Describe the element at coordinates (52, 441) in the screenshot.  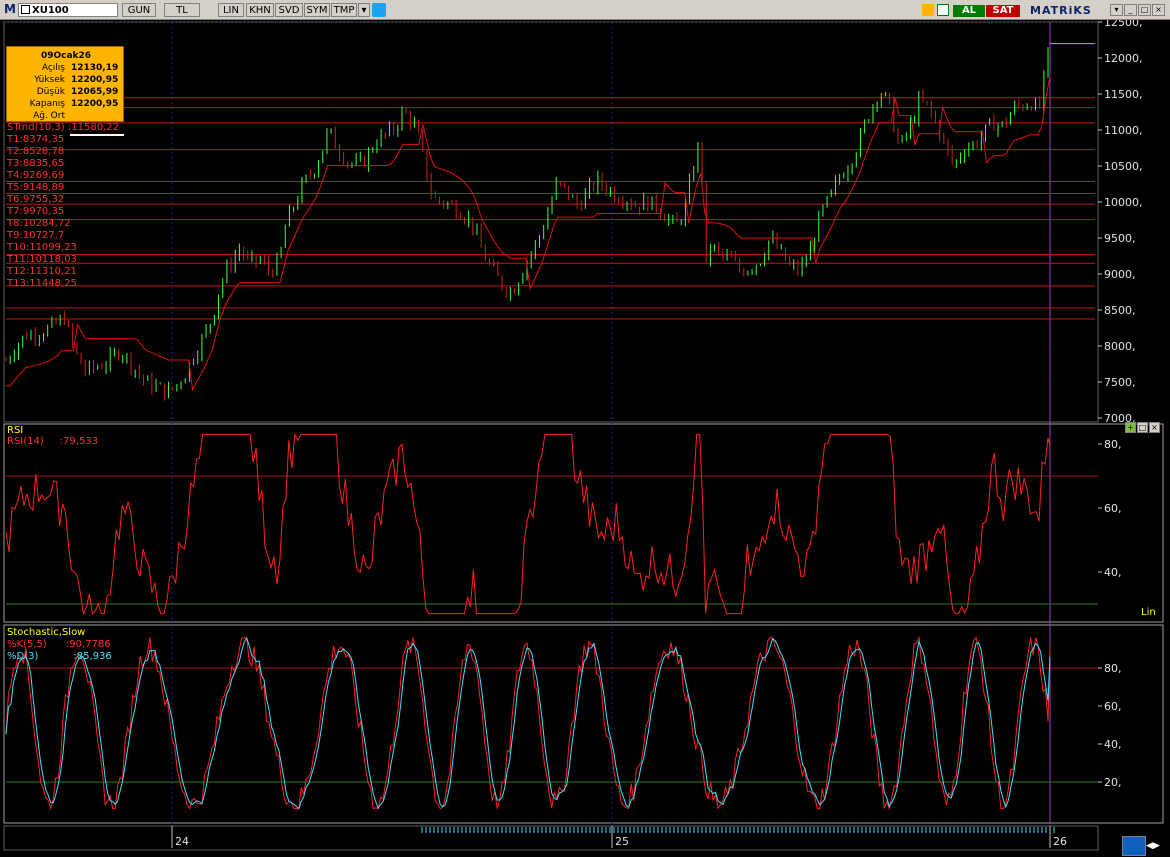
I see `rsi-legend: RSI(14) :79,533` at that location.